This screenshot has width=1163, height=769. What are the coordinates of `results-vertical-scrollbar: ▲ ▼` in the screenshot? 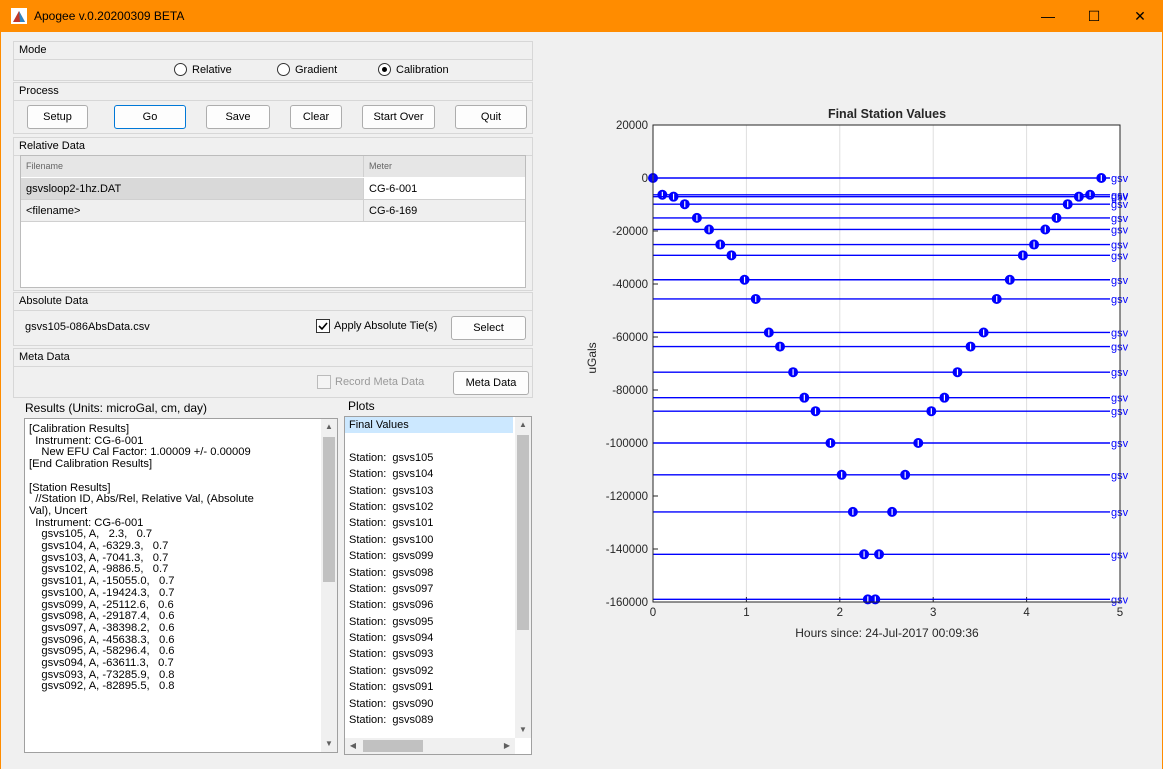 It's located at (329, 585).